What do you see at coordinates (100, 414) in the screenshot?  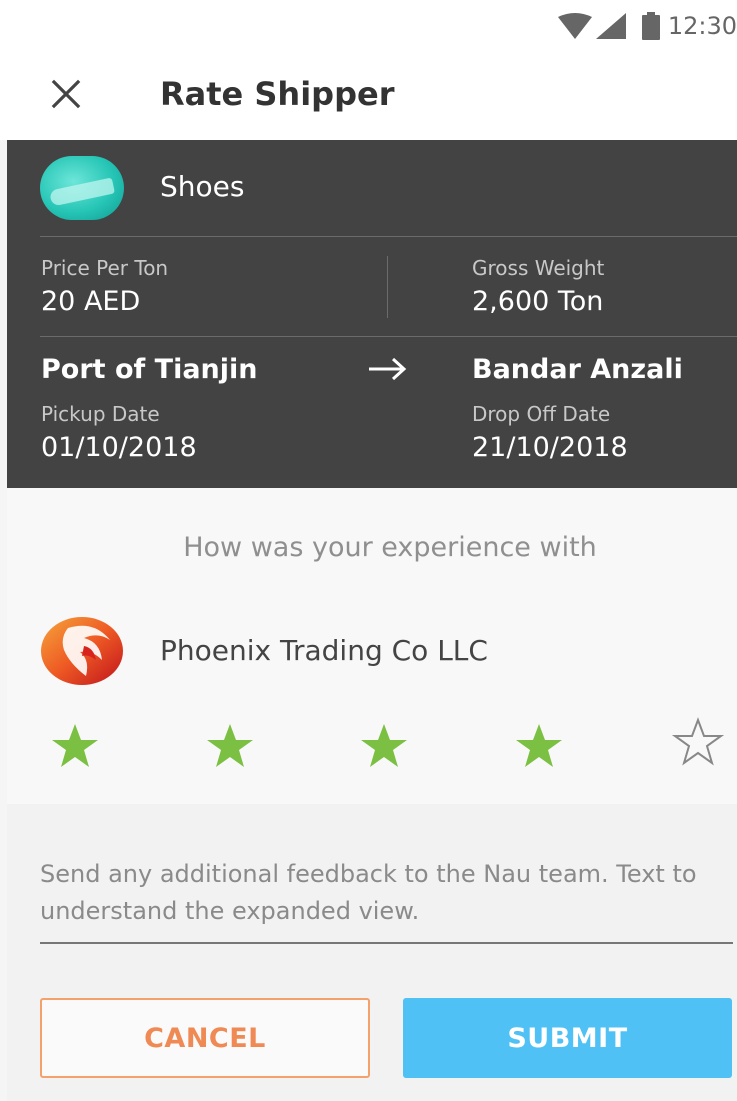 I see `pickup-label: Pickup Date` at bounding box center [100, 414].